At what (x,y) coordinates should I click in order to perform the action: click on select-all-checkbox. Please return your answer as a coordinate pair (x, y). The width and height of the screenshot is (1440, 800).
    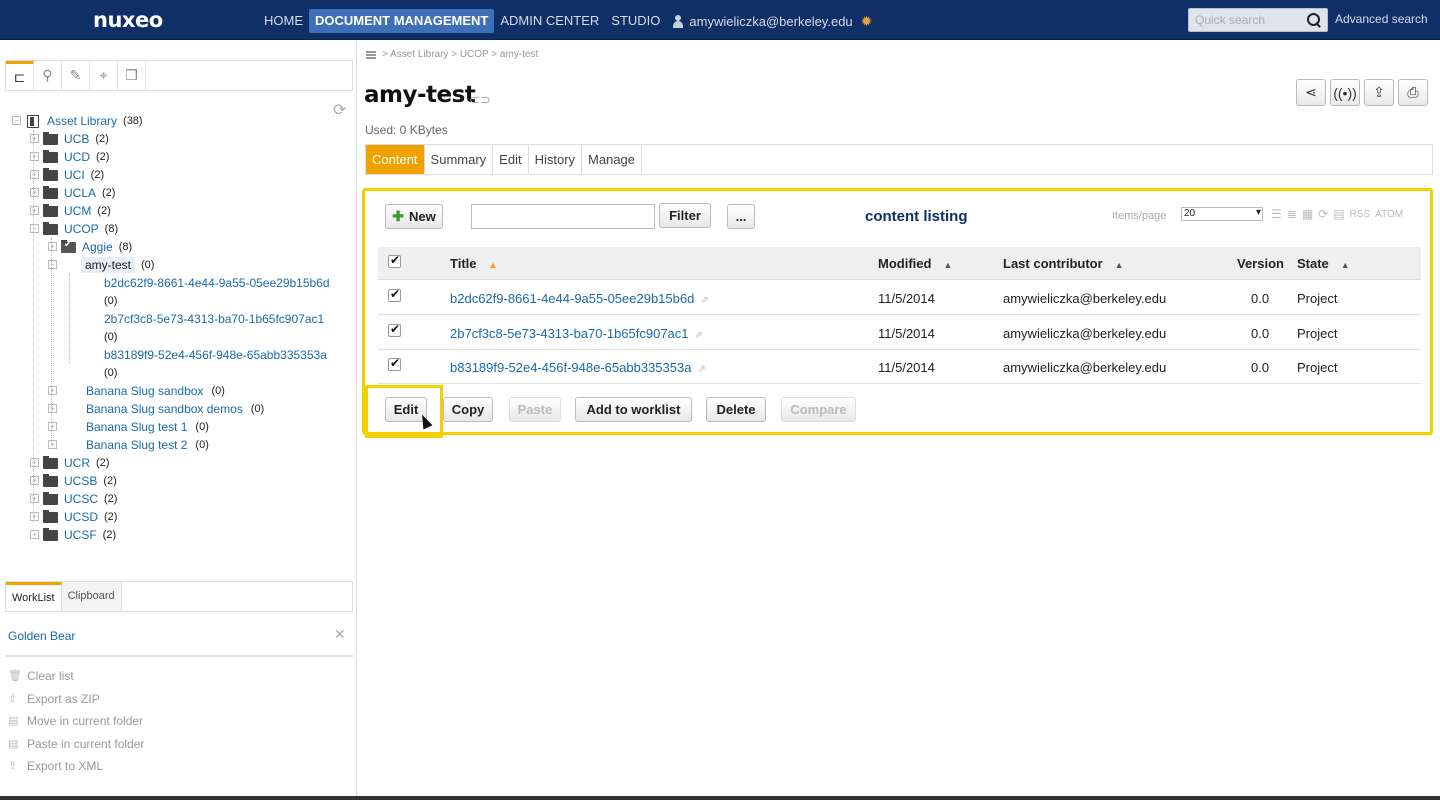
    Looking at the image, I should click on (394, 260).